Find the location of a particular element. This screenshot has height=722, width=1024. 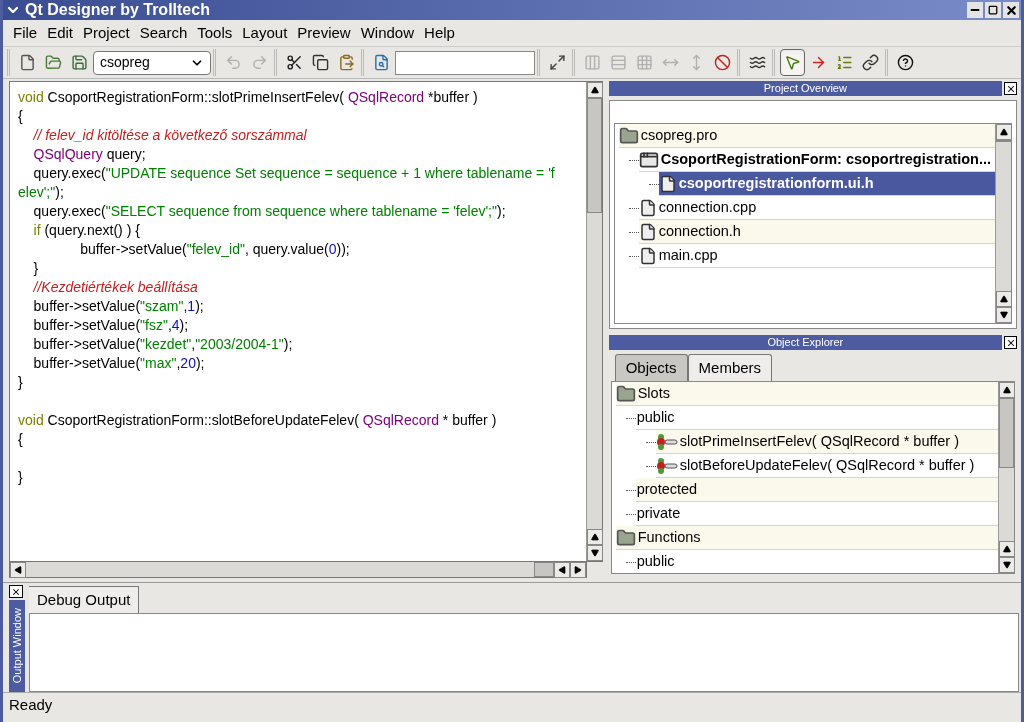

tree-item: connection.h is located at coordinates (816, 232).